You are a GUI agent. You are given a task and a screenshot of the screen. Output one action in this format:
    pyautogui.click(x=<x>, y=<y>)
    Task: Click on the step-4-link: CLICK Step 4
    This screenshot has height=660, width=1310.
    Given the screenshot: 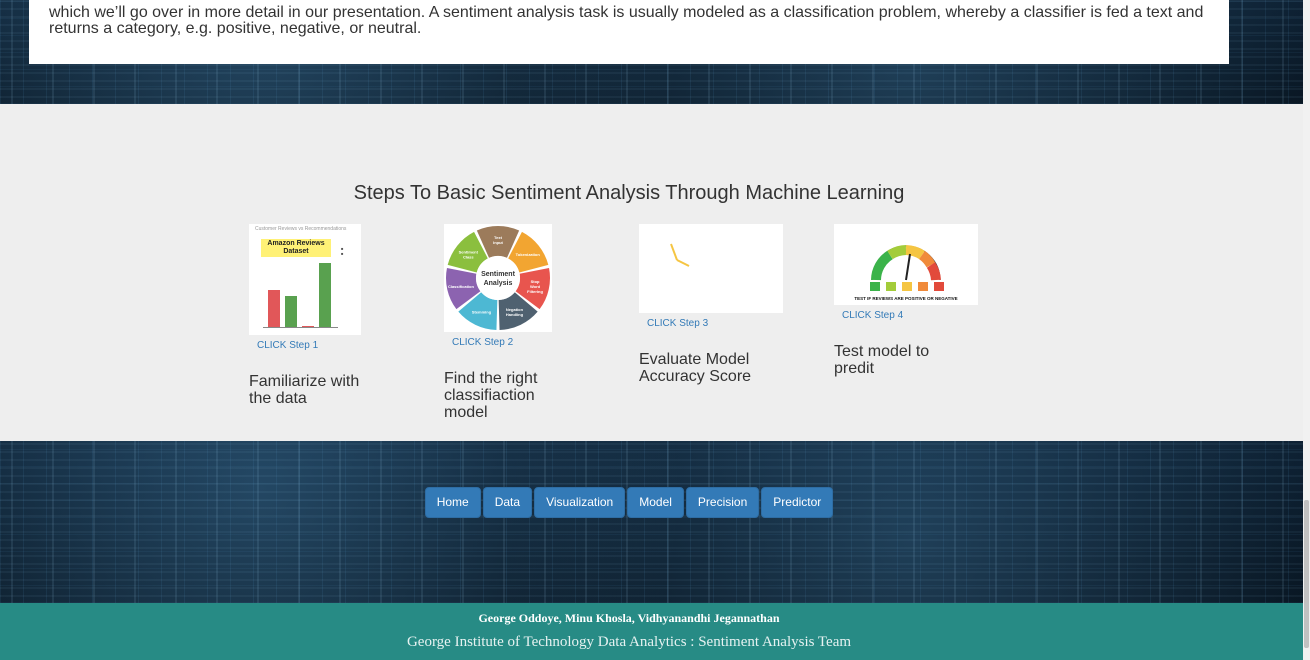 What is the action you would take?
    pyautogui.click(x=919, y=316)
    